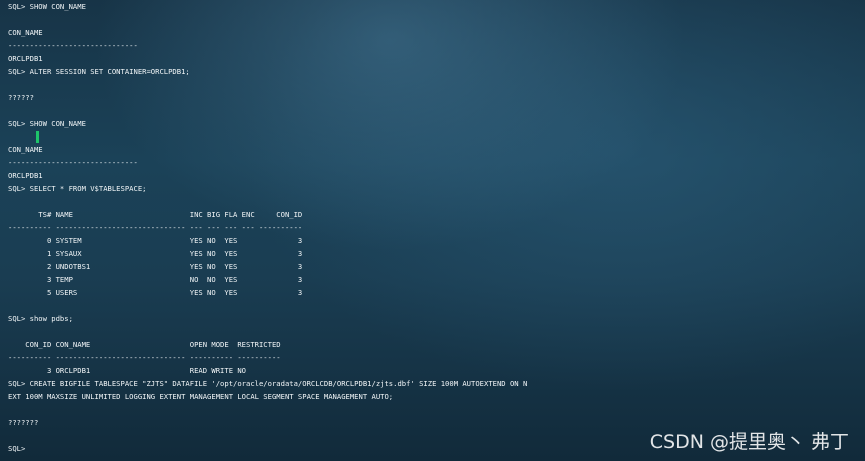 This screenshot has width=865, height=461. What do you see at coordinates (23, 422) in the screenshot?
I see `terminal-line: ???????` at bounding box center [23, 422].